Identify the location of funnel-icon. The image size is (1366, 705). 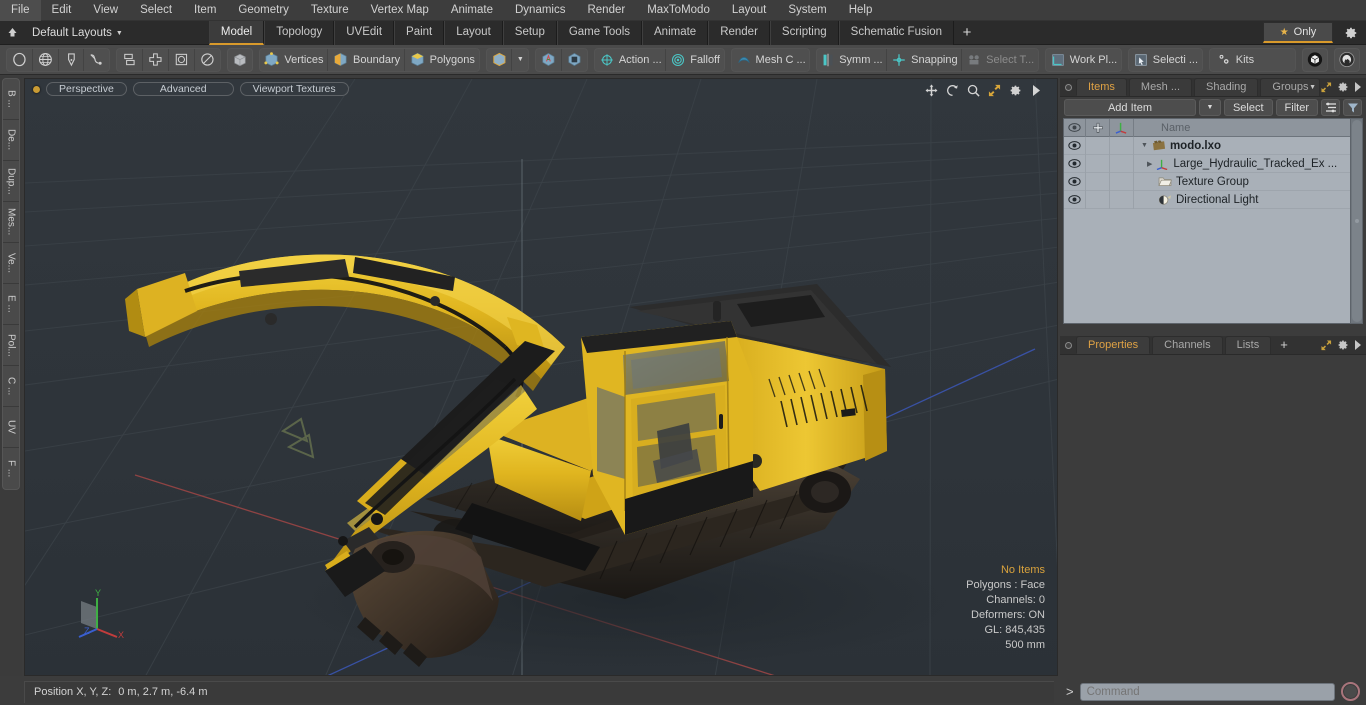
(1352, 107).